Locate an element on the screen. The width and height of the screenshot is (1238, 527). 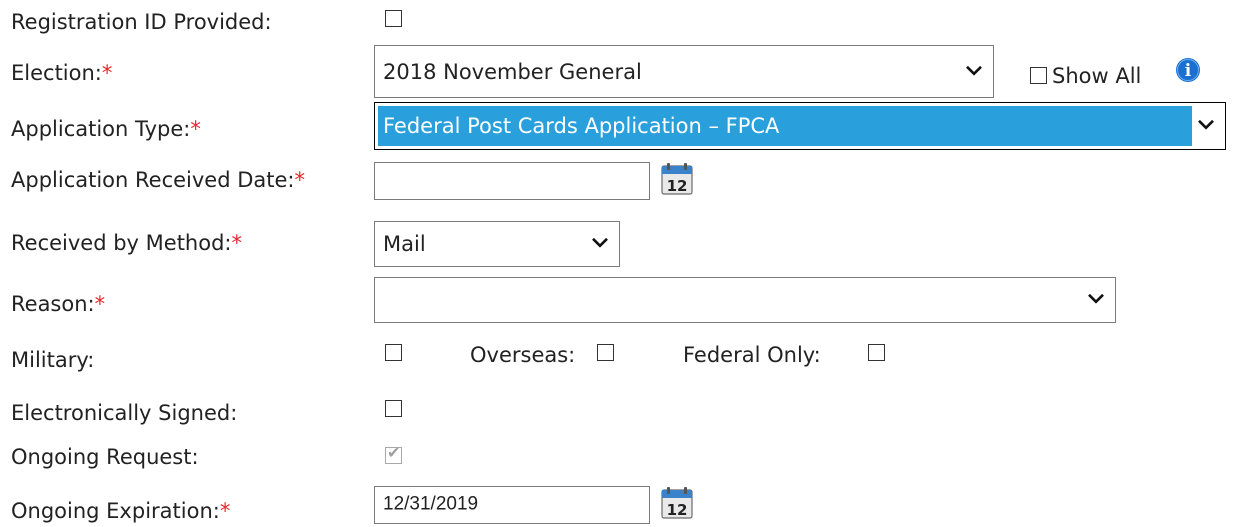
show-all-label: Show All is located at coordinates (1097, 76).